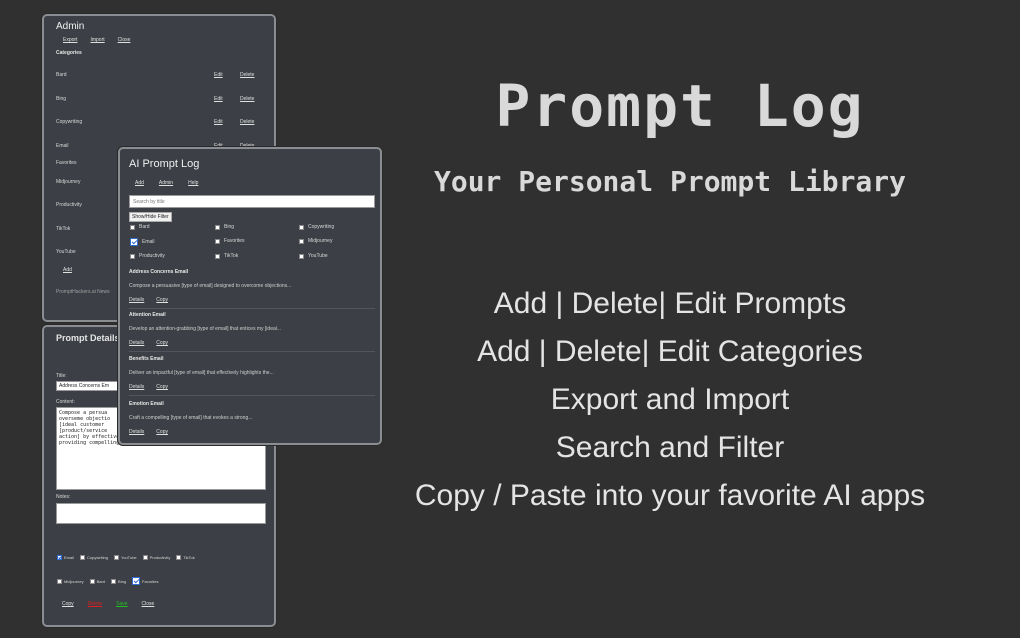 The image size is (1020, 638). What do you see at coordinates (193, 183) in the screenshot?
I see `help-link: Help` at bounding box center [193, 183].